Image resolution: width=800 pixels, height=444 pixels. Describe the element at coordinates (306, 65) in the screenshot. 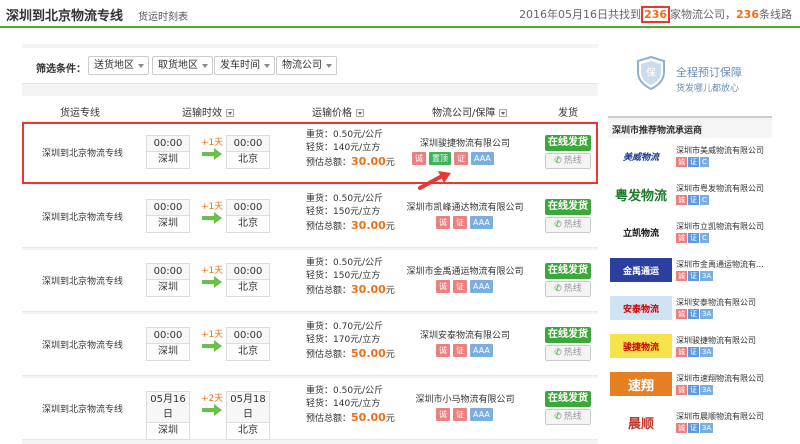

I see `company-dropdown: 物流公司` at that location.